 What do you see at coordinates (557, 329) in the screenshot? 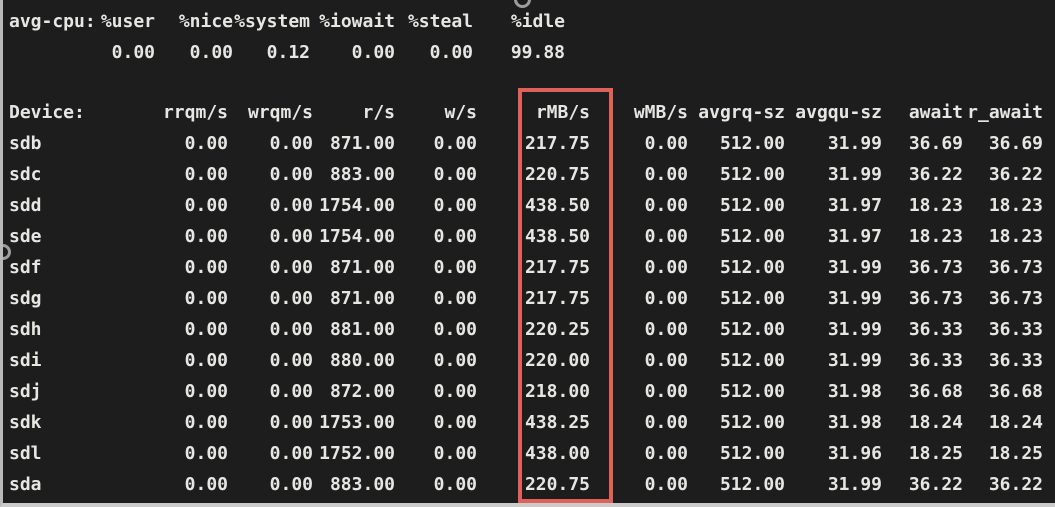
I see `table-cell: 220.25` at bounding box center [557, 329].